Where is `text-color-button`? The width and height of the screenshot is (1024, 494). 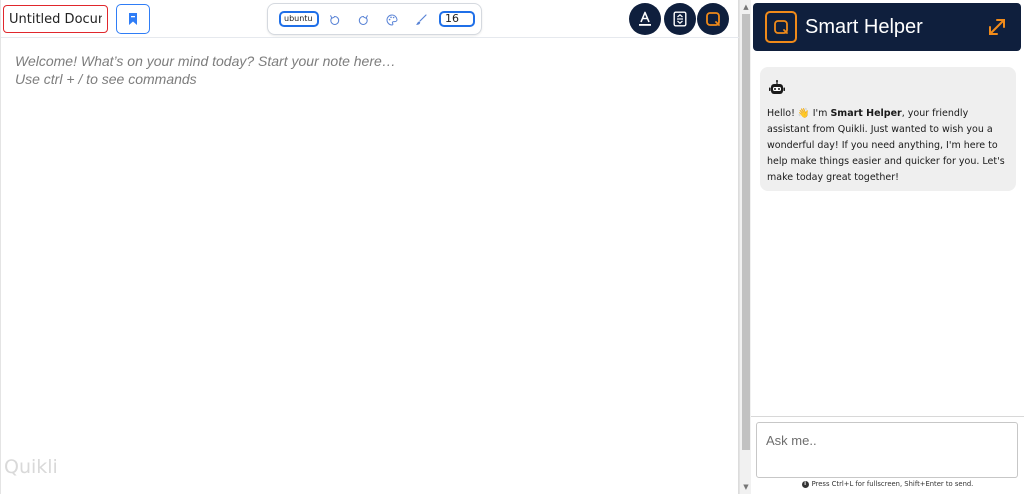 text-color-button is located at coordinates (645, 19).